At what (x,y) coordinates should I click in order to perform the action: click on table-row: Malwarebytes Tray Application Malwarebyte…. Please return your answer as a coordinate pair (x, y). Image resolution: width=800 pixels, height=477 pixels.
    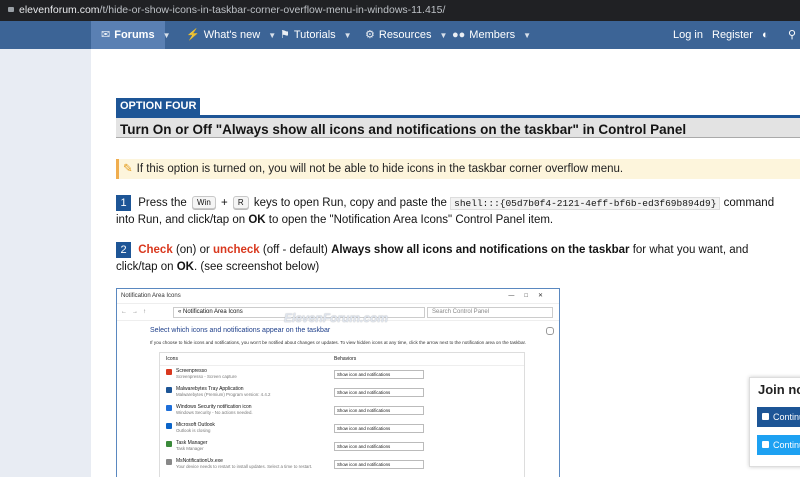
    Looking at the image, I should click on (342, 393).